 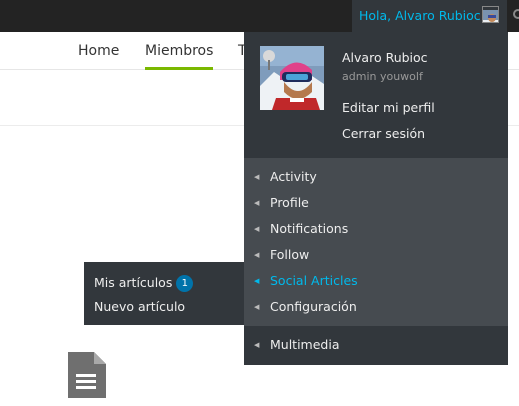 What do you see at coordinates (382, 76) in the screenshot?
I see `username: admin youwolf` at bounding box center [382, 76].